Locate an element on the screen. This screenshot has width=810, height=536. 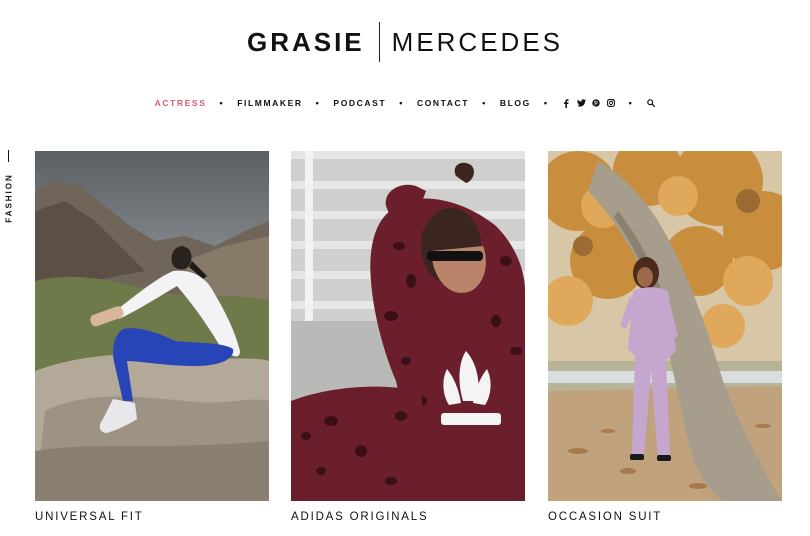
post-caption: UNIVERSAL FIT is located at coordinates (89, 517).